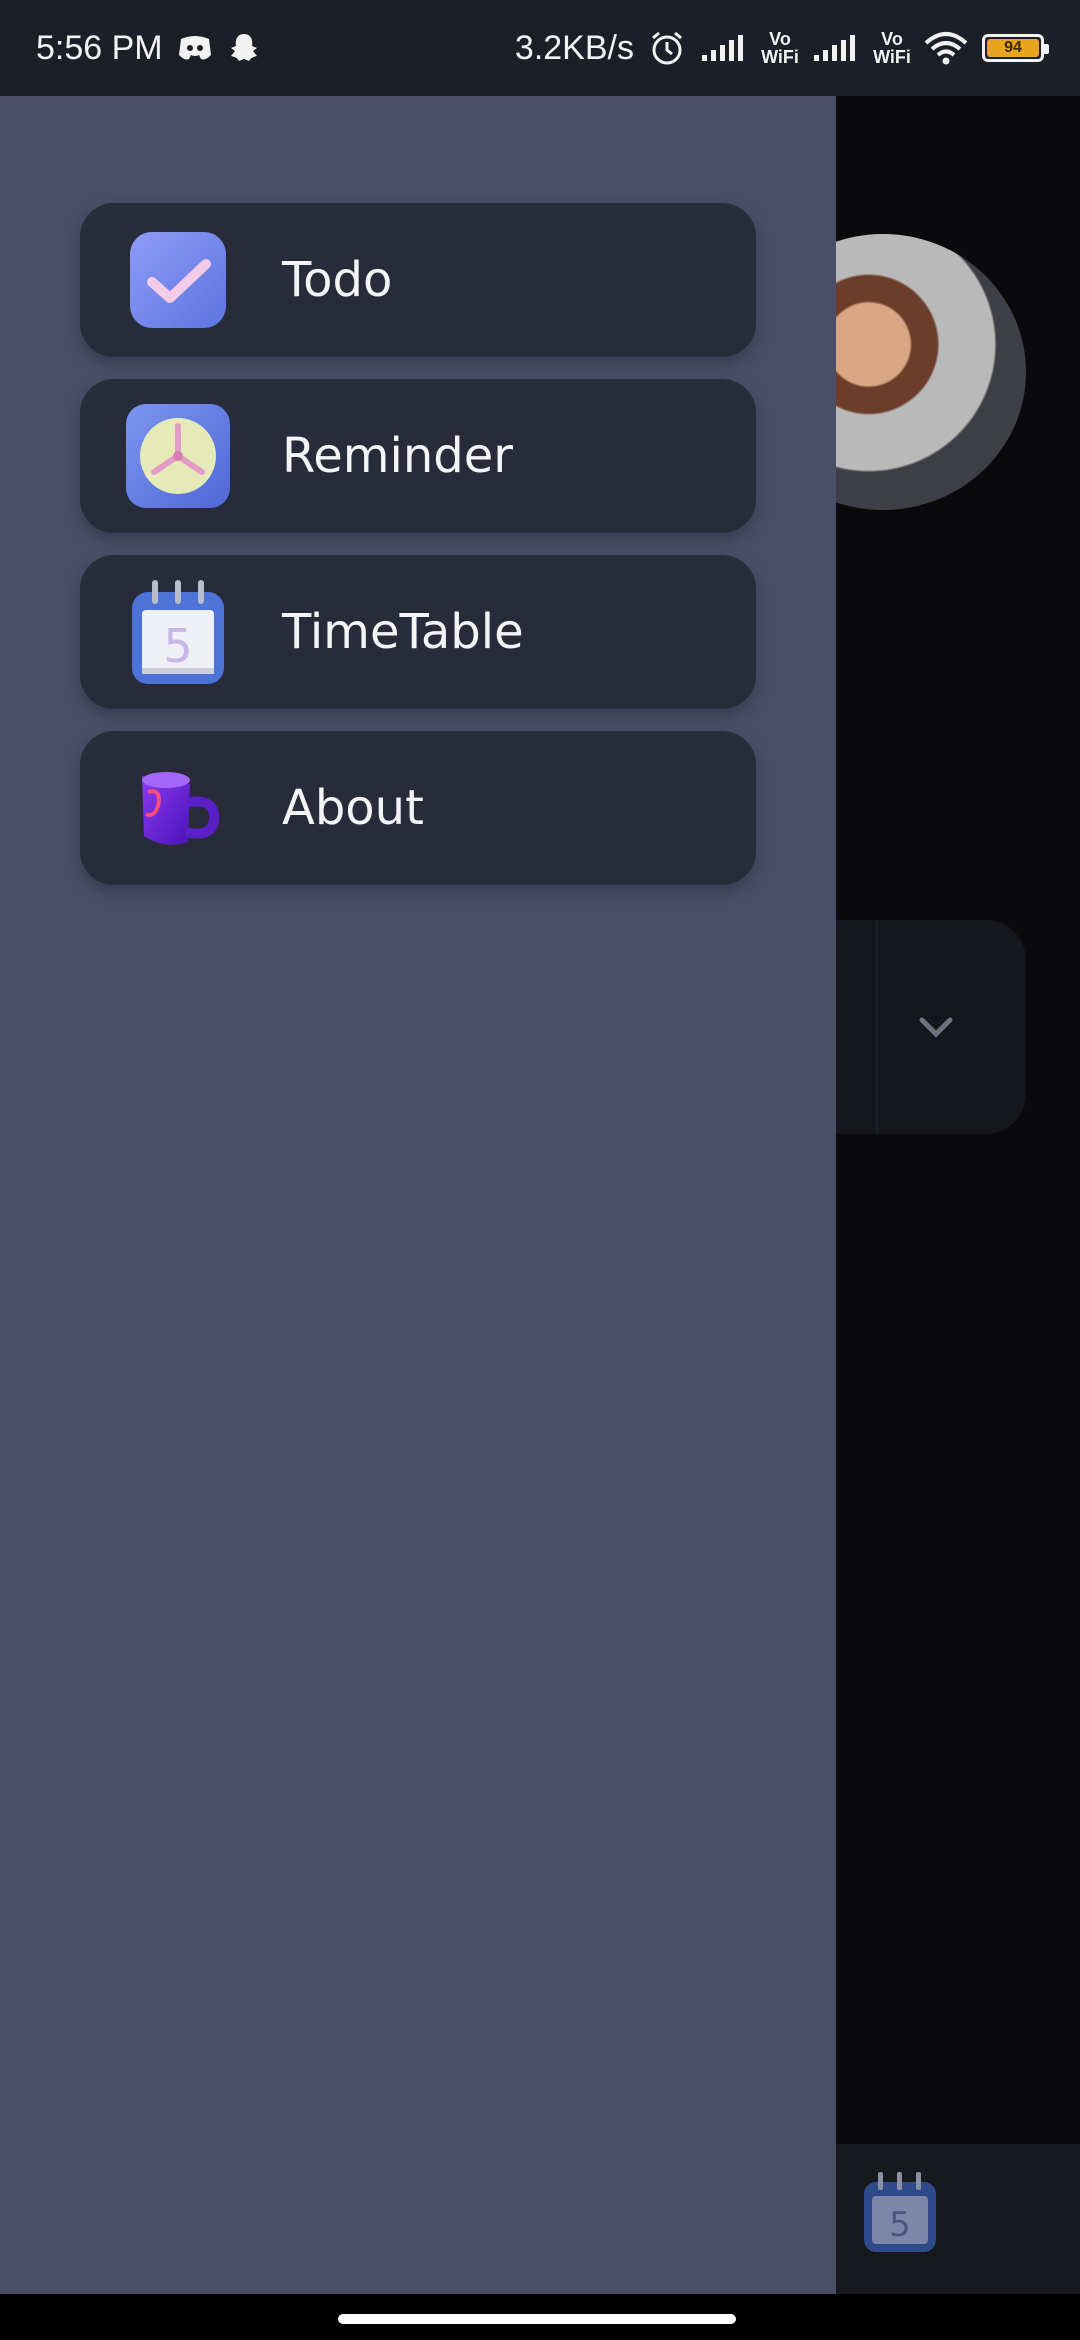 The image size is (1080, 2340). I want to click on vowifi-badge: Vo WiFi, so click(780, 48).